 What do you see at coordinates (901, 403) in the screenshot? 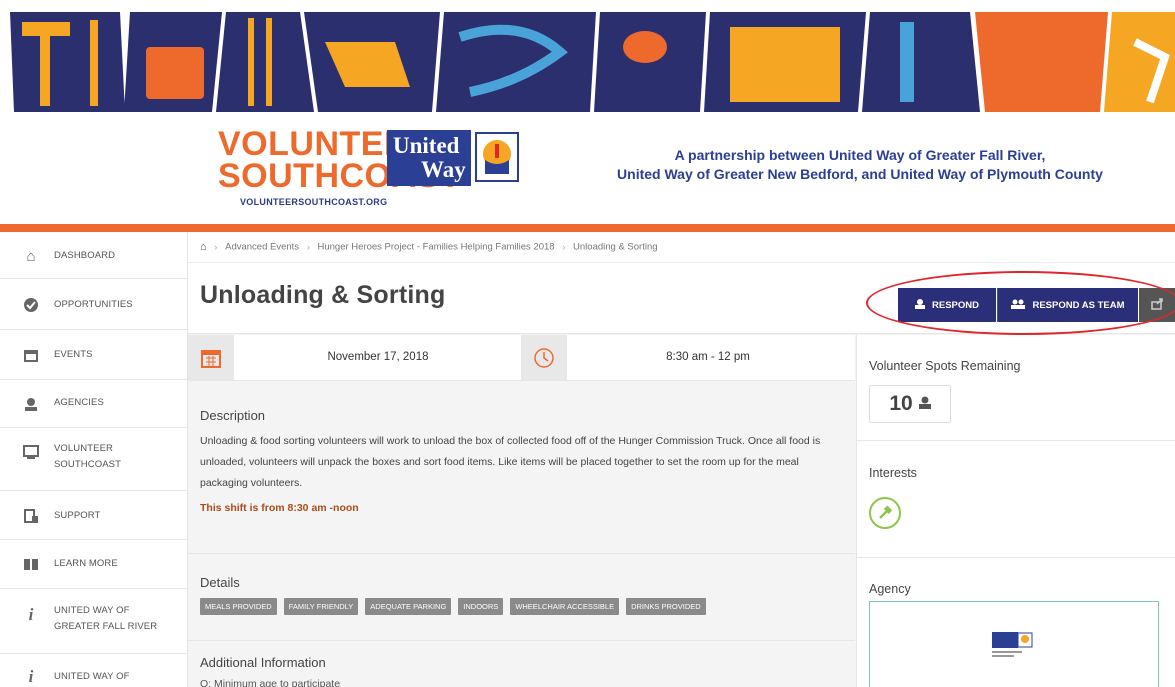
I see `spots-value: 10` at bounding box center [901, 403].